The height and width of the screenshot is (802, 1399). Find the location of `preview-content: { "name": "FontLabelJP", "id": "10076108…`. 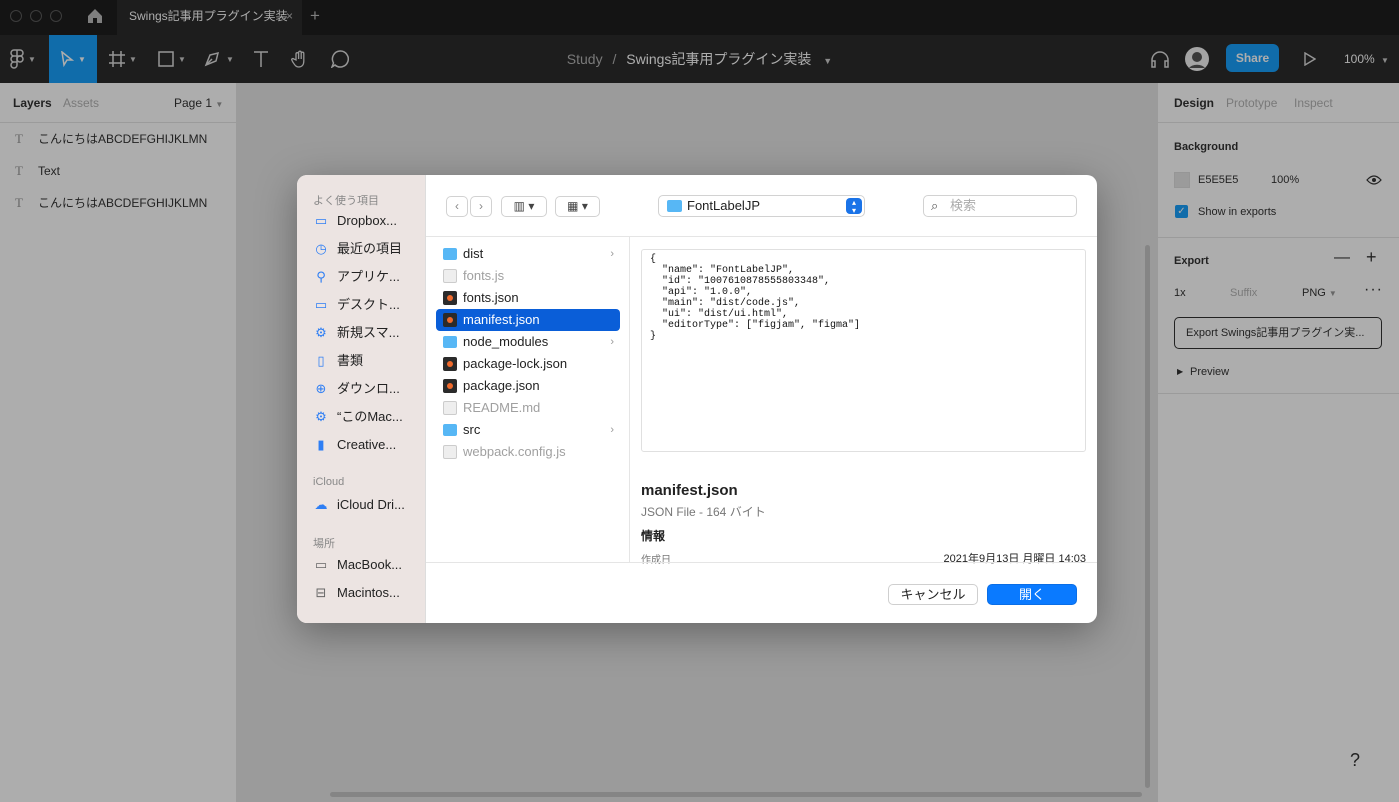

preview-content: { "name": "FontLabelJP", "id": "10076108… is located at coordinates (863, 350).